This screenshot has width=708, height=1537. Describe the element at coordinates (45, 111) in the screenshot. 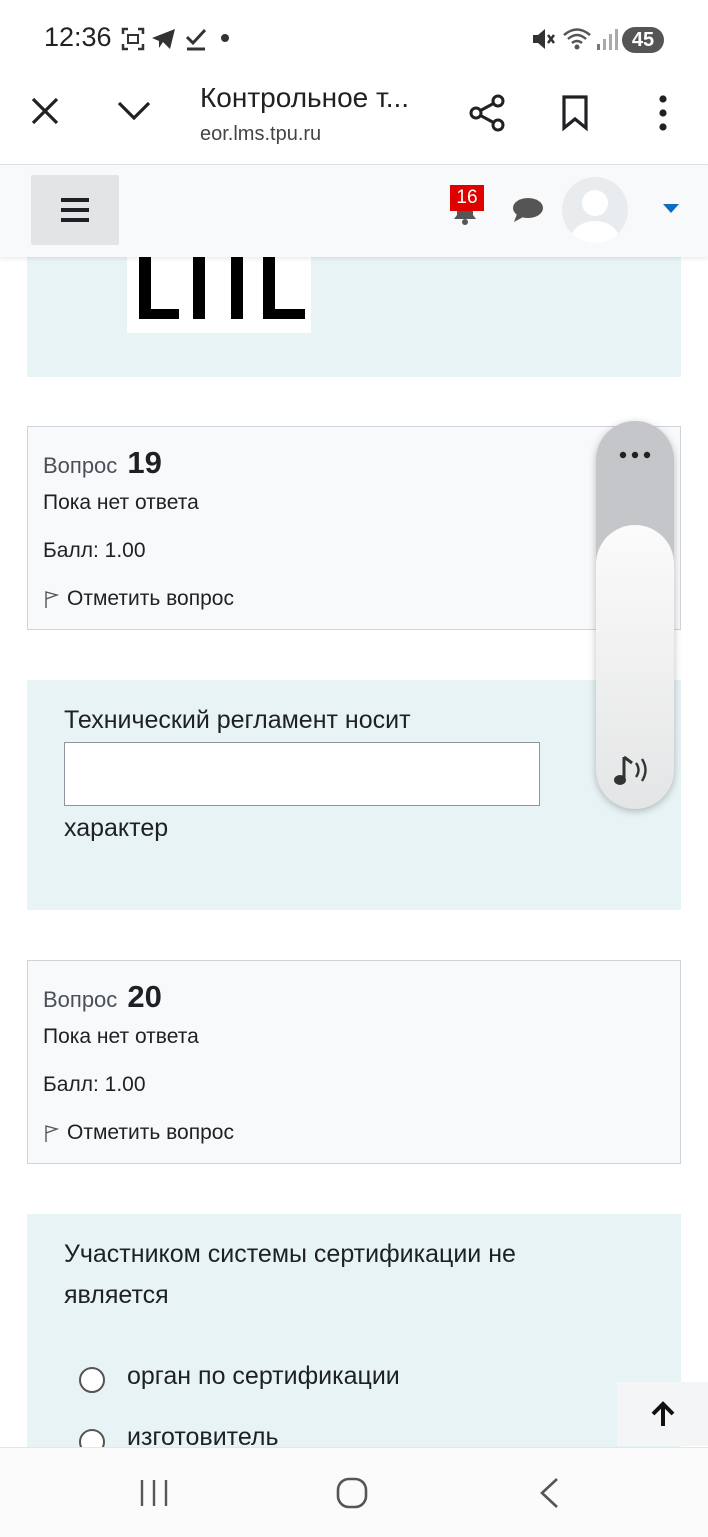

I see `close-icon` at that location.